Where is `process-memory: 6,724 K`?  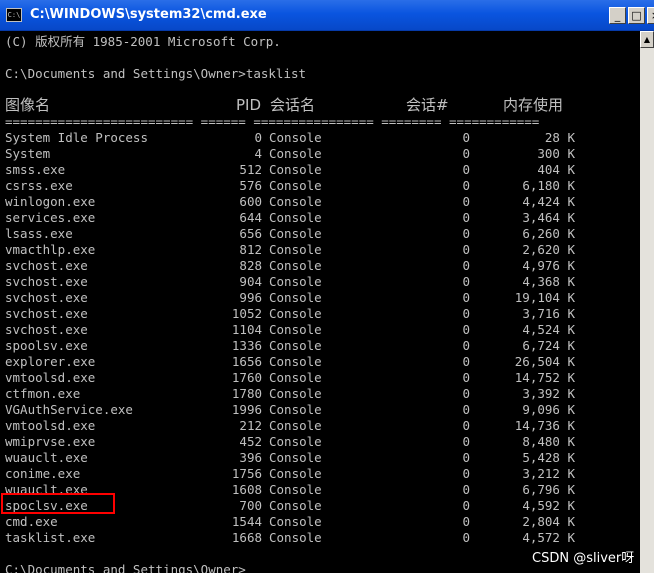 process-memory: 6,724 K is located at coordinates (548, 345).